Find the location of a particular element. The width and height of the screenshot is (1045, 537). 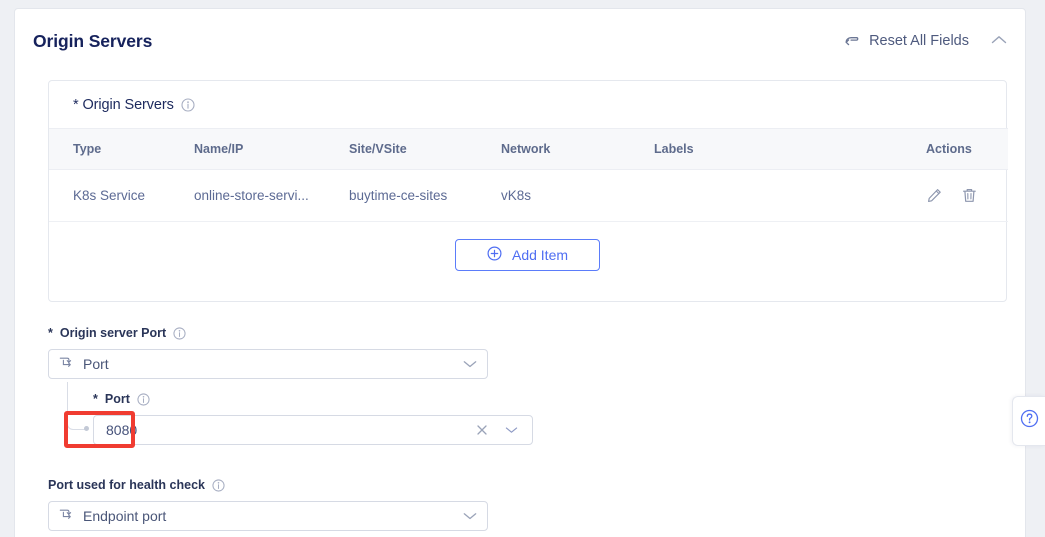

collapse-section-button is located at coordinates (999, 41).